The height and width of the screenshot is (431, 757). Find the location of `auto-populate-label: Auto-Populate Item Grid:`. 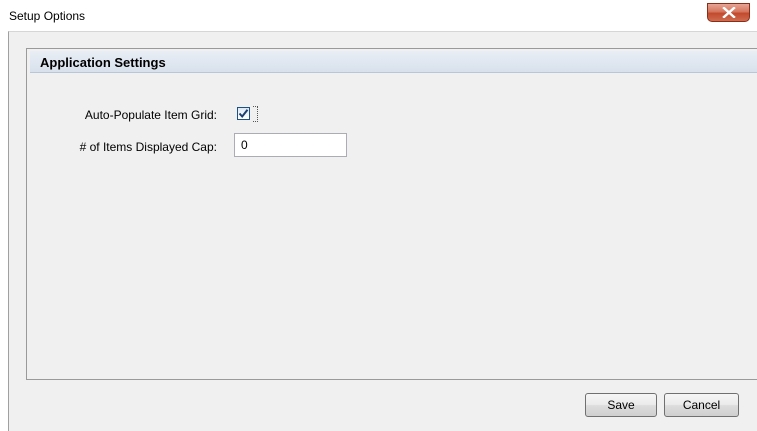

auto-populate-label: Auto-Populate Item Grid: is located at coordinates (150, 115).